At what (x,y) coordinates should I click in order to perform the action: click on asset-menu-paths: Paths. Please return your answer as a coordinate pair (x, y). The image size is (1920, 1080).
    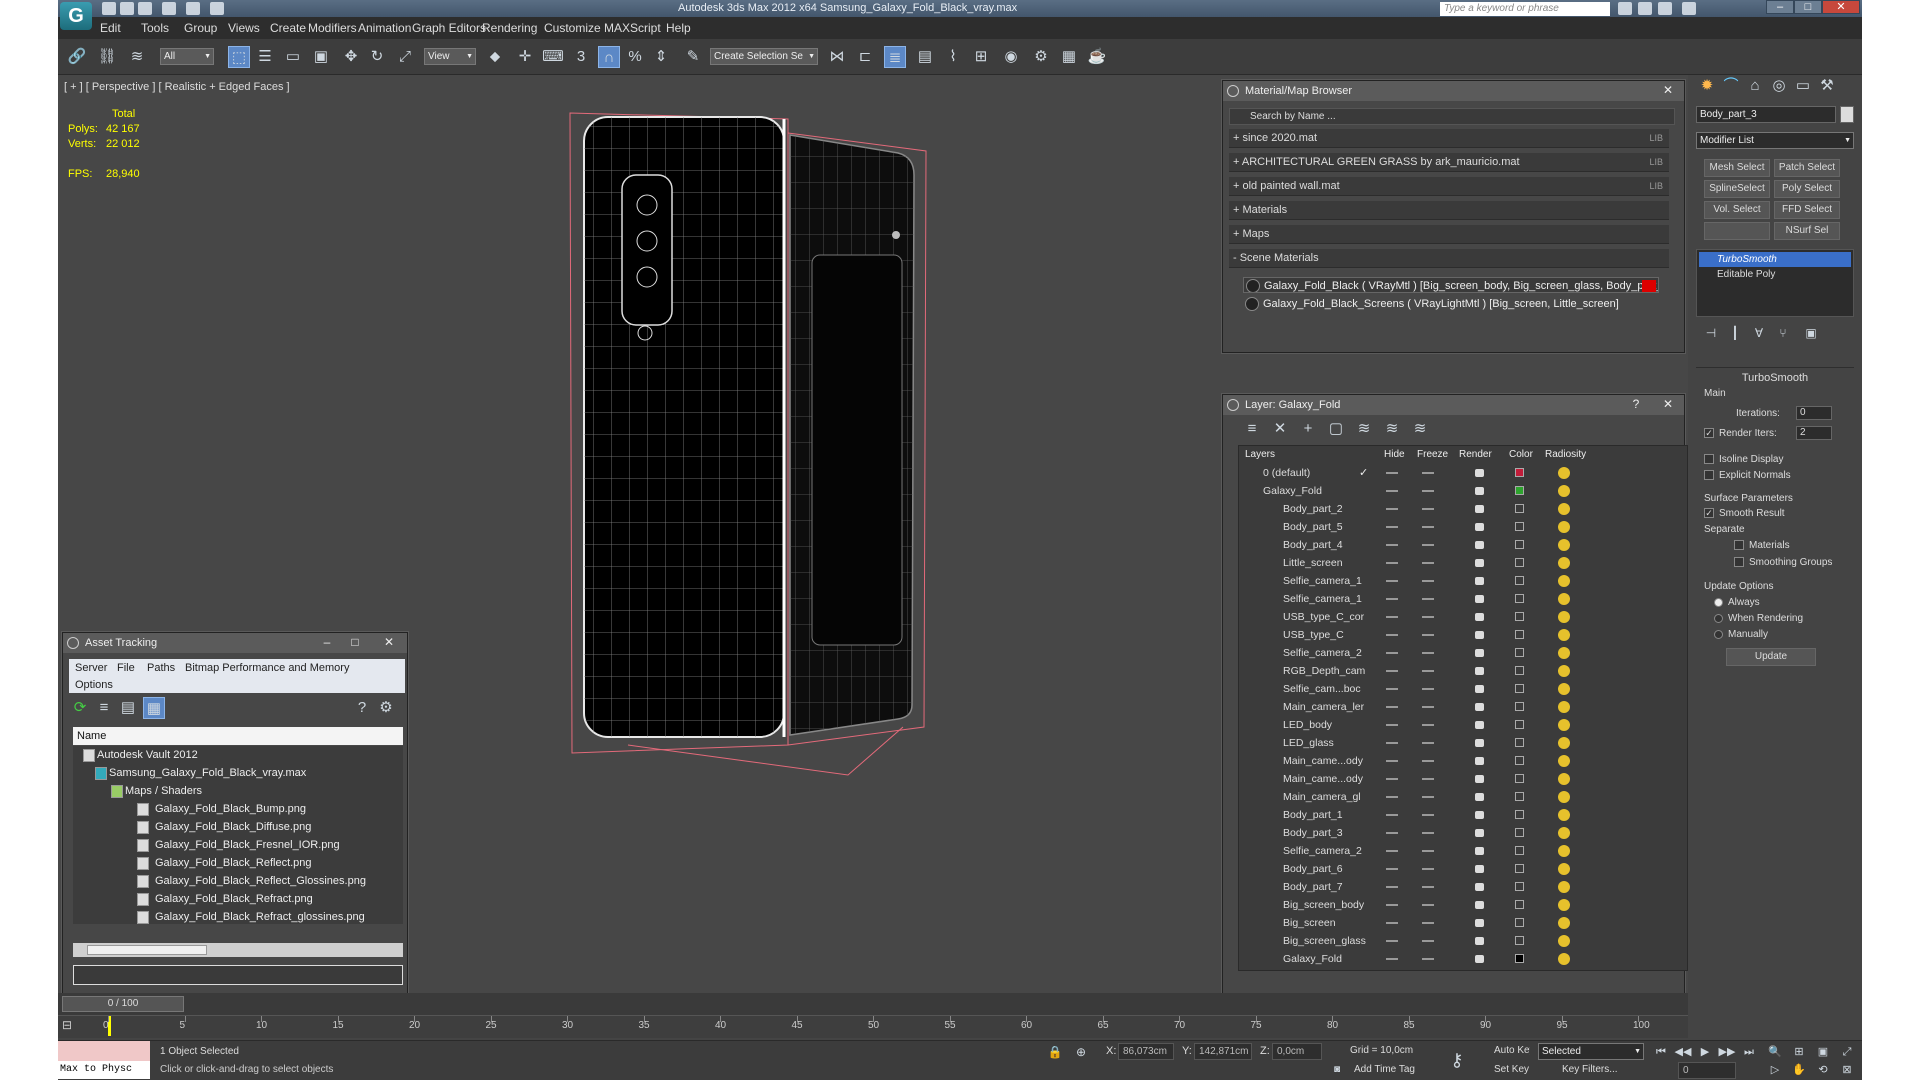
    Looking at the image, I should click on (161, 668).